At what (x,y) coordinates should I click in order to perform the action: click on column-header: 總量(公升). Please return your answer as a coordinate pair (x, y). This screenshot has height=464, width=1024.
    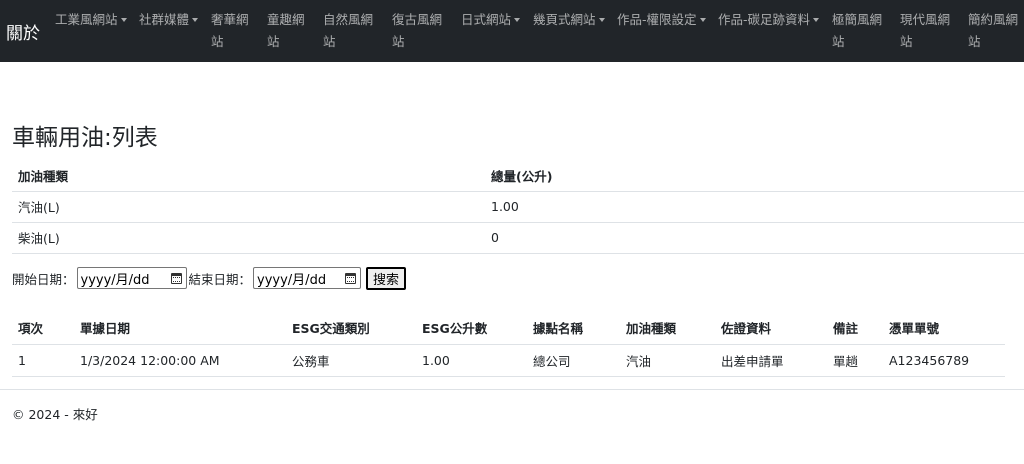
    Looking at the image, I should click on (754, 176).